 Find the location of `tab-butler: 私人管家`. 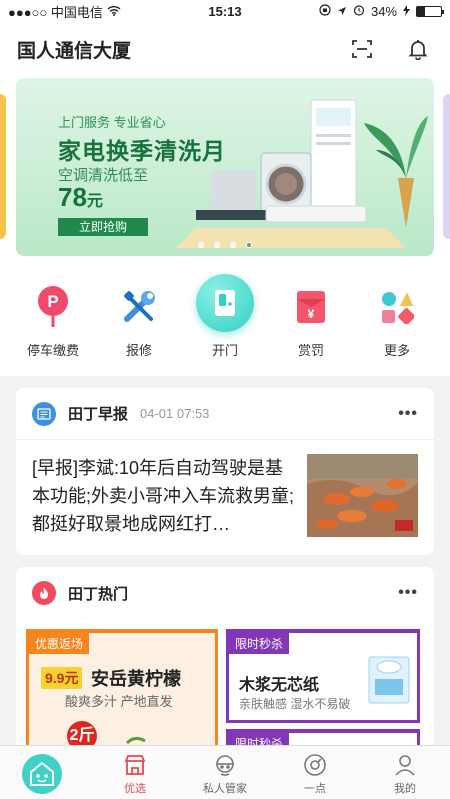

tab-butler: 私人管家 is located at coordinates (225, 772).